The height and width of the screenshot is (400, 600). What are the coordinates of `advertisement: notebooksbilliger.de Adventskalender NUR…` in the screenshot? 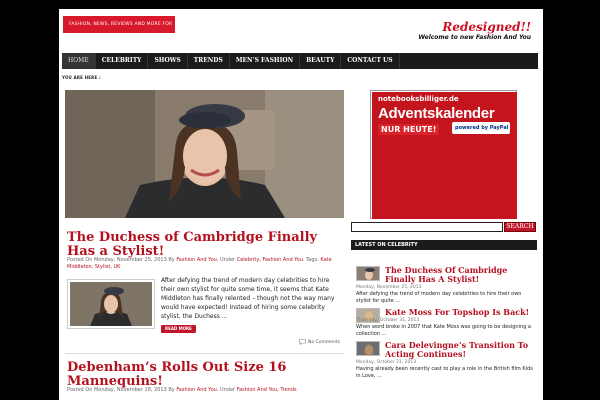 It's located at (443, 154).